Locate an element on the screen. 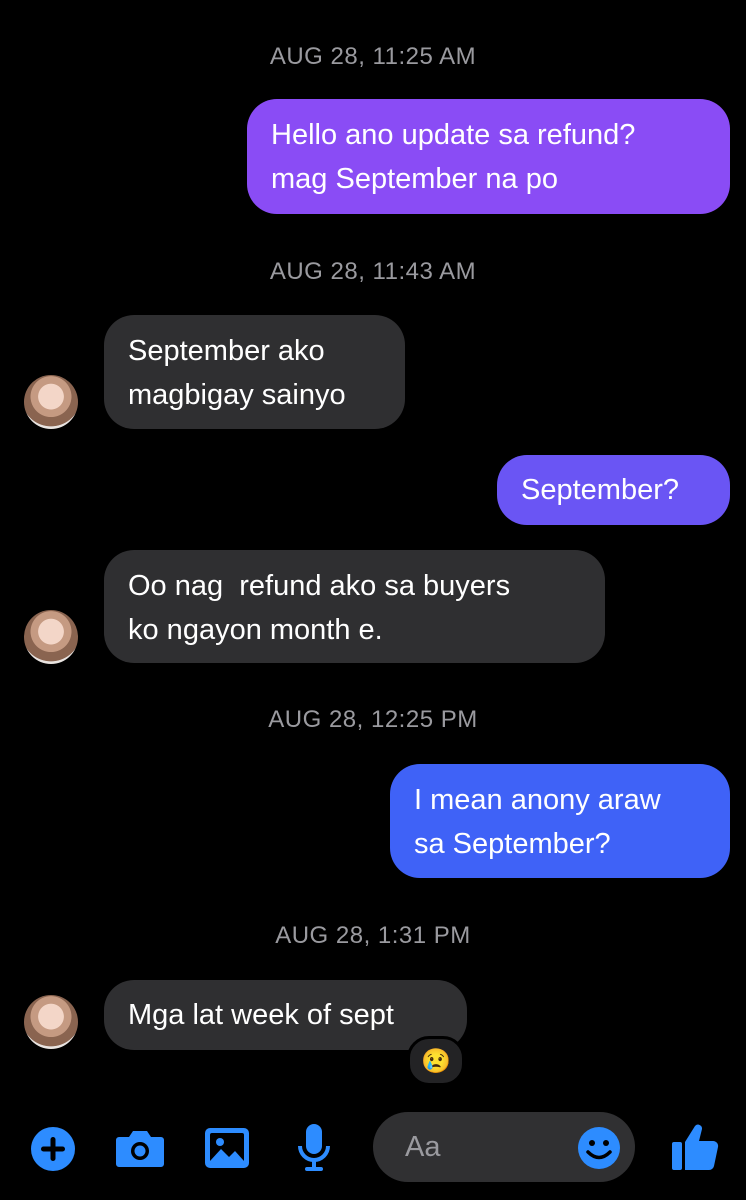  plus-icon is located at coordinates (53, 1149).